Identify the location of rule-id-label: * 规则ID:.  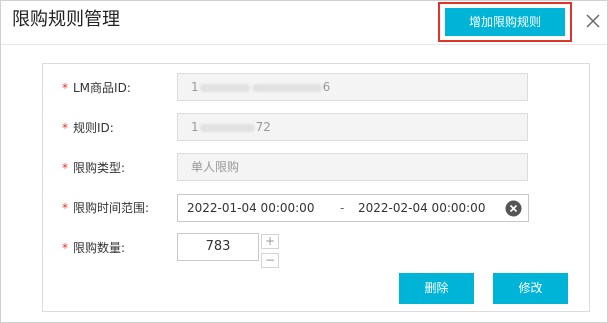
(88, 128).